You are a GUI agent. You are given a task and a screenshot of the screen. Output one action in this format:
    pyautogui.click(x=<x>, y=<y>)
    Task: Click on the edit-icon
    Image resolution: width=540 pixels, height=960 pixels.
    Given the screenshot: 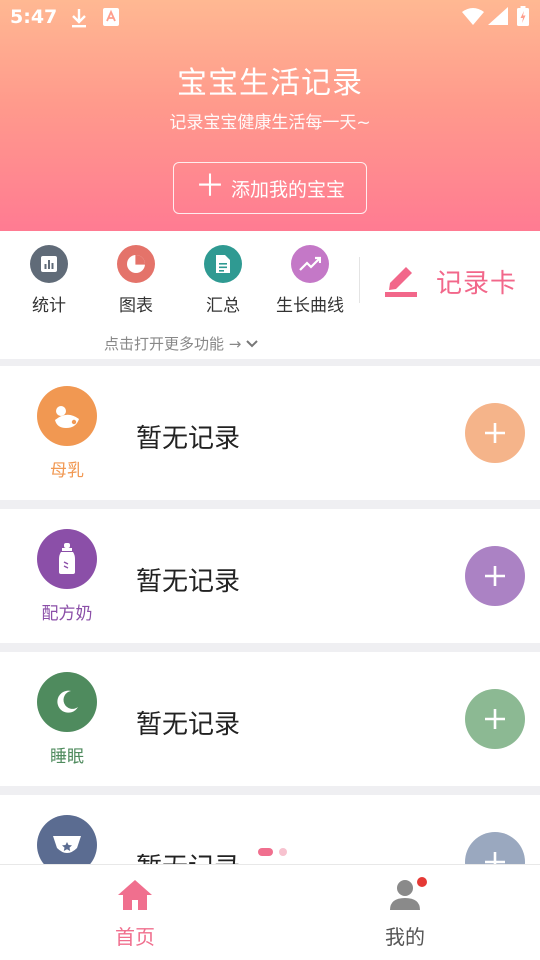 What is the action you would take?
    pyautogui.click(x=401, y=281)
    